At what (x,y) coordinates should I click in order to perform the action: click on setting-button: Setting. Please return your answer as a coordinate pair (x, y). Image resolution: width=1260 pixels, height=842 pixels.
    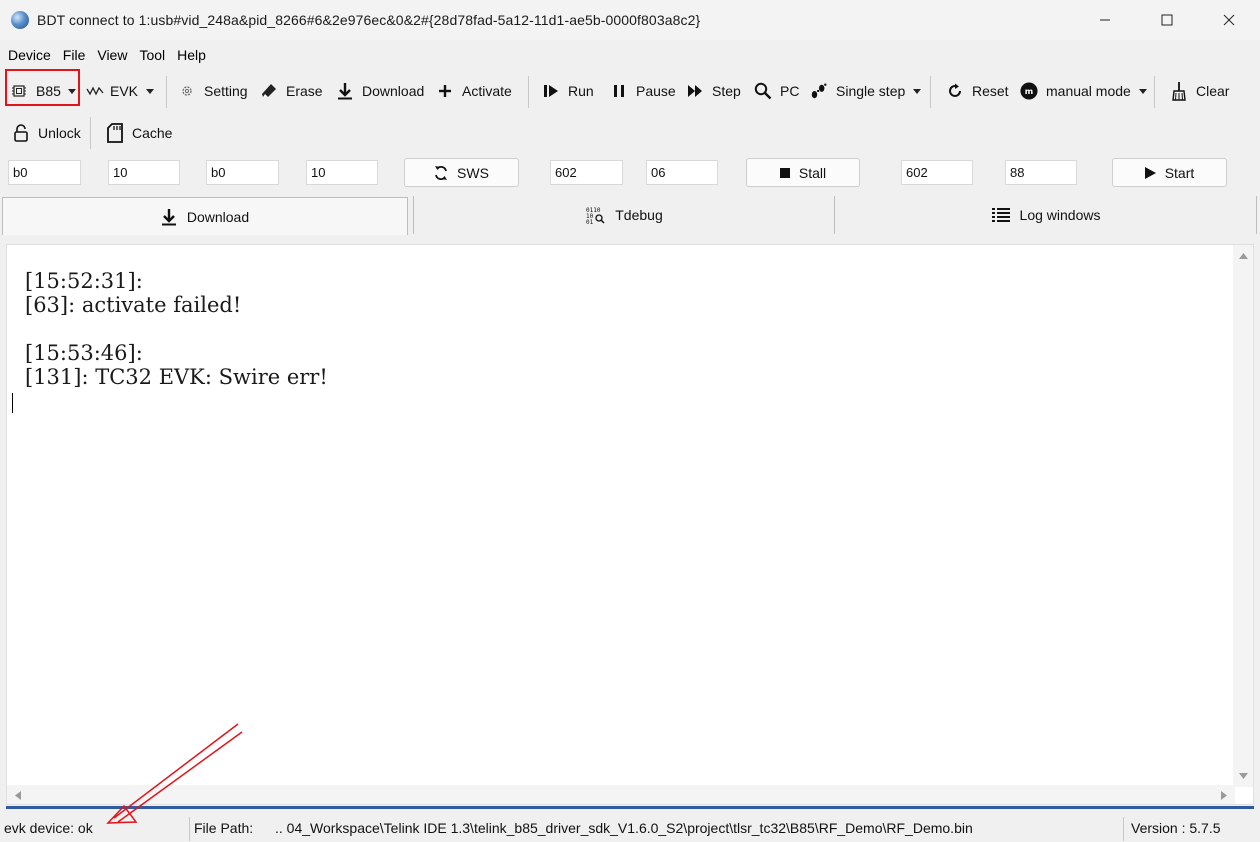
    Looking at the image, I should click on (213, 91).